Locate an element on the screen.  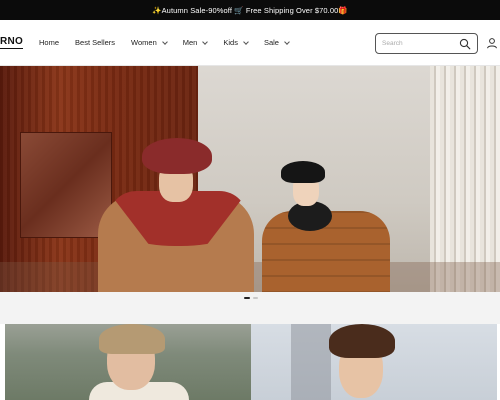
nav-item-best-sellers: Best Sellers is located at coordinates (95, 42).